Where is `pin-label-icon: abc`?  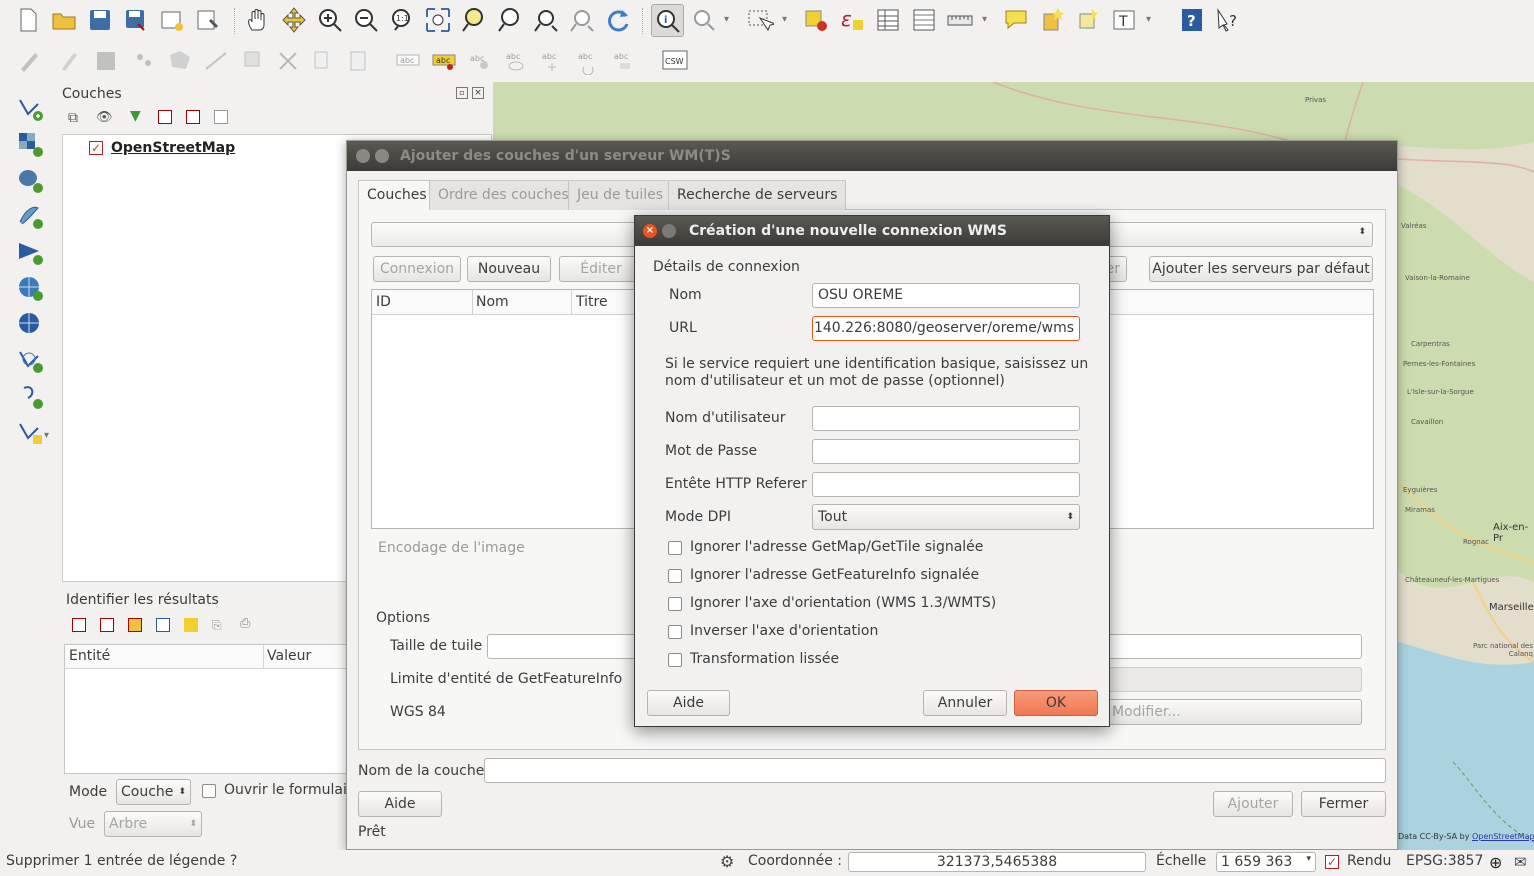
pin-label-icon: abc is located at coordinates (480, 61).